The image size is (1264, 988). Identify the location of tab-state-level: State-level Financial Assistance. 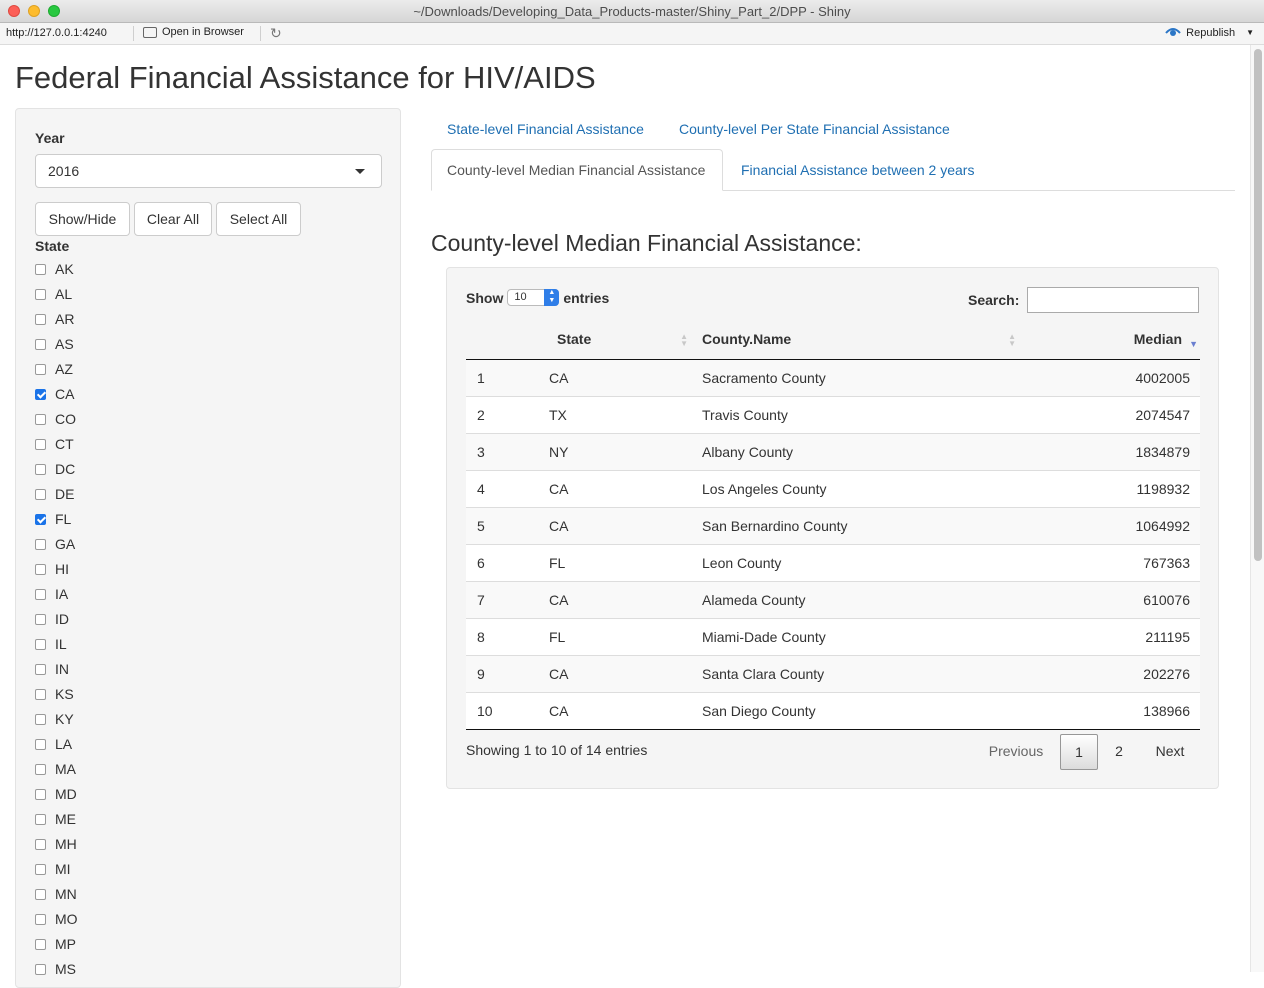
(545, 129).